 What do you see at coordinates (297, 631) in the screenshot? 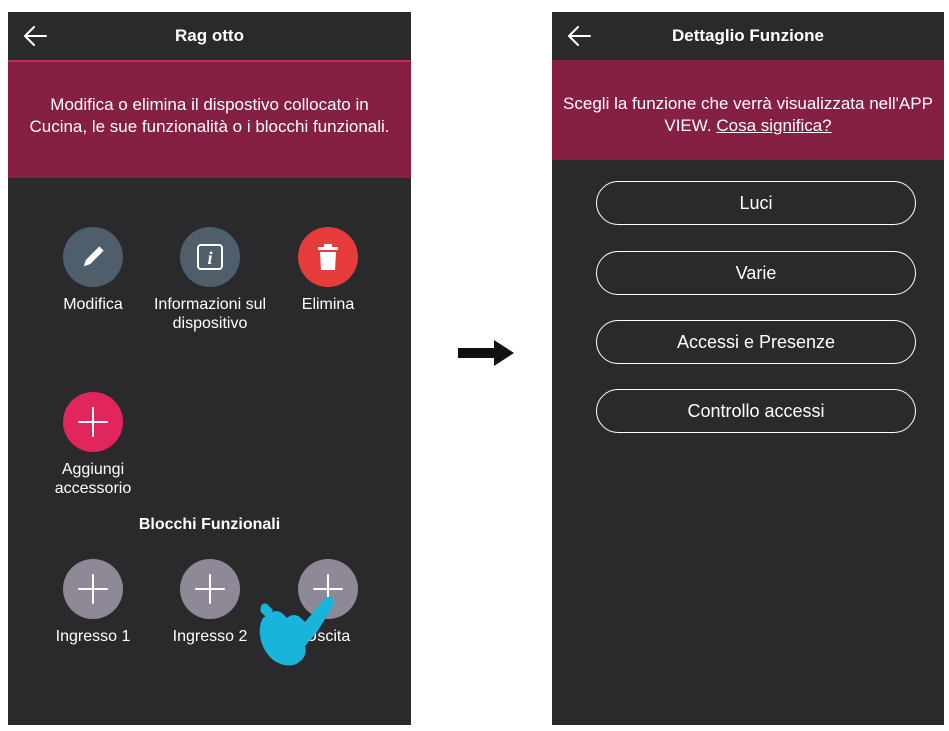
I see `tap-hand-icon` at bounding box center [297, 631].